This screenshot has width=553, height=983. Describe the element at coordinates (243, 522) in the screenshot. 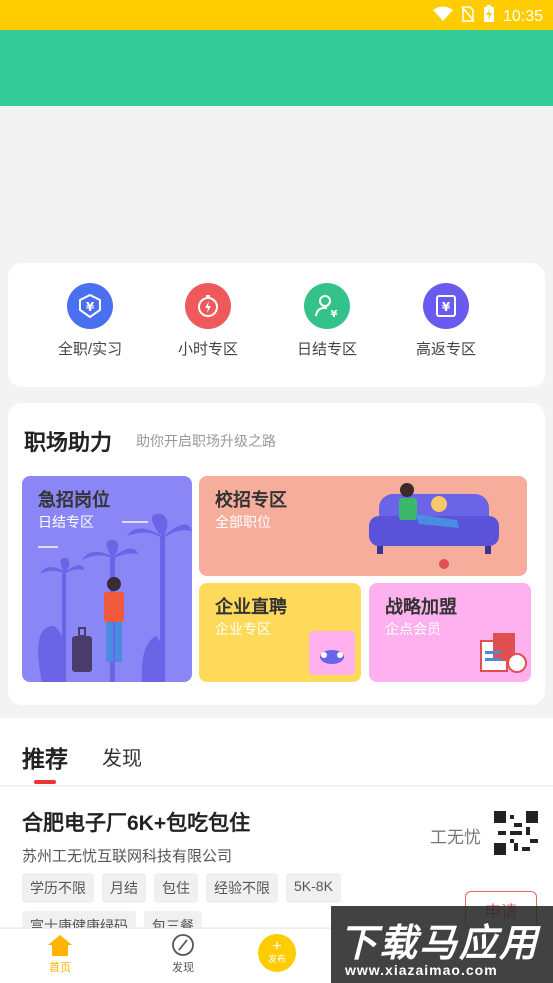

I see `tile-subtitle: 全部职位` at that location.